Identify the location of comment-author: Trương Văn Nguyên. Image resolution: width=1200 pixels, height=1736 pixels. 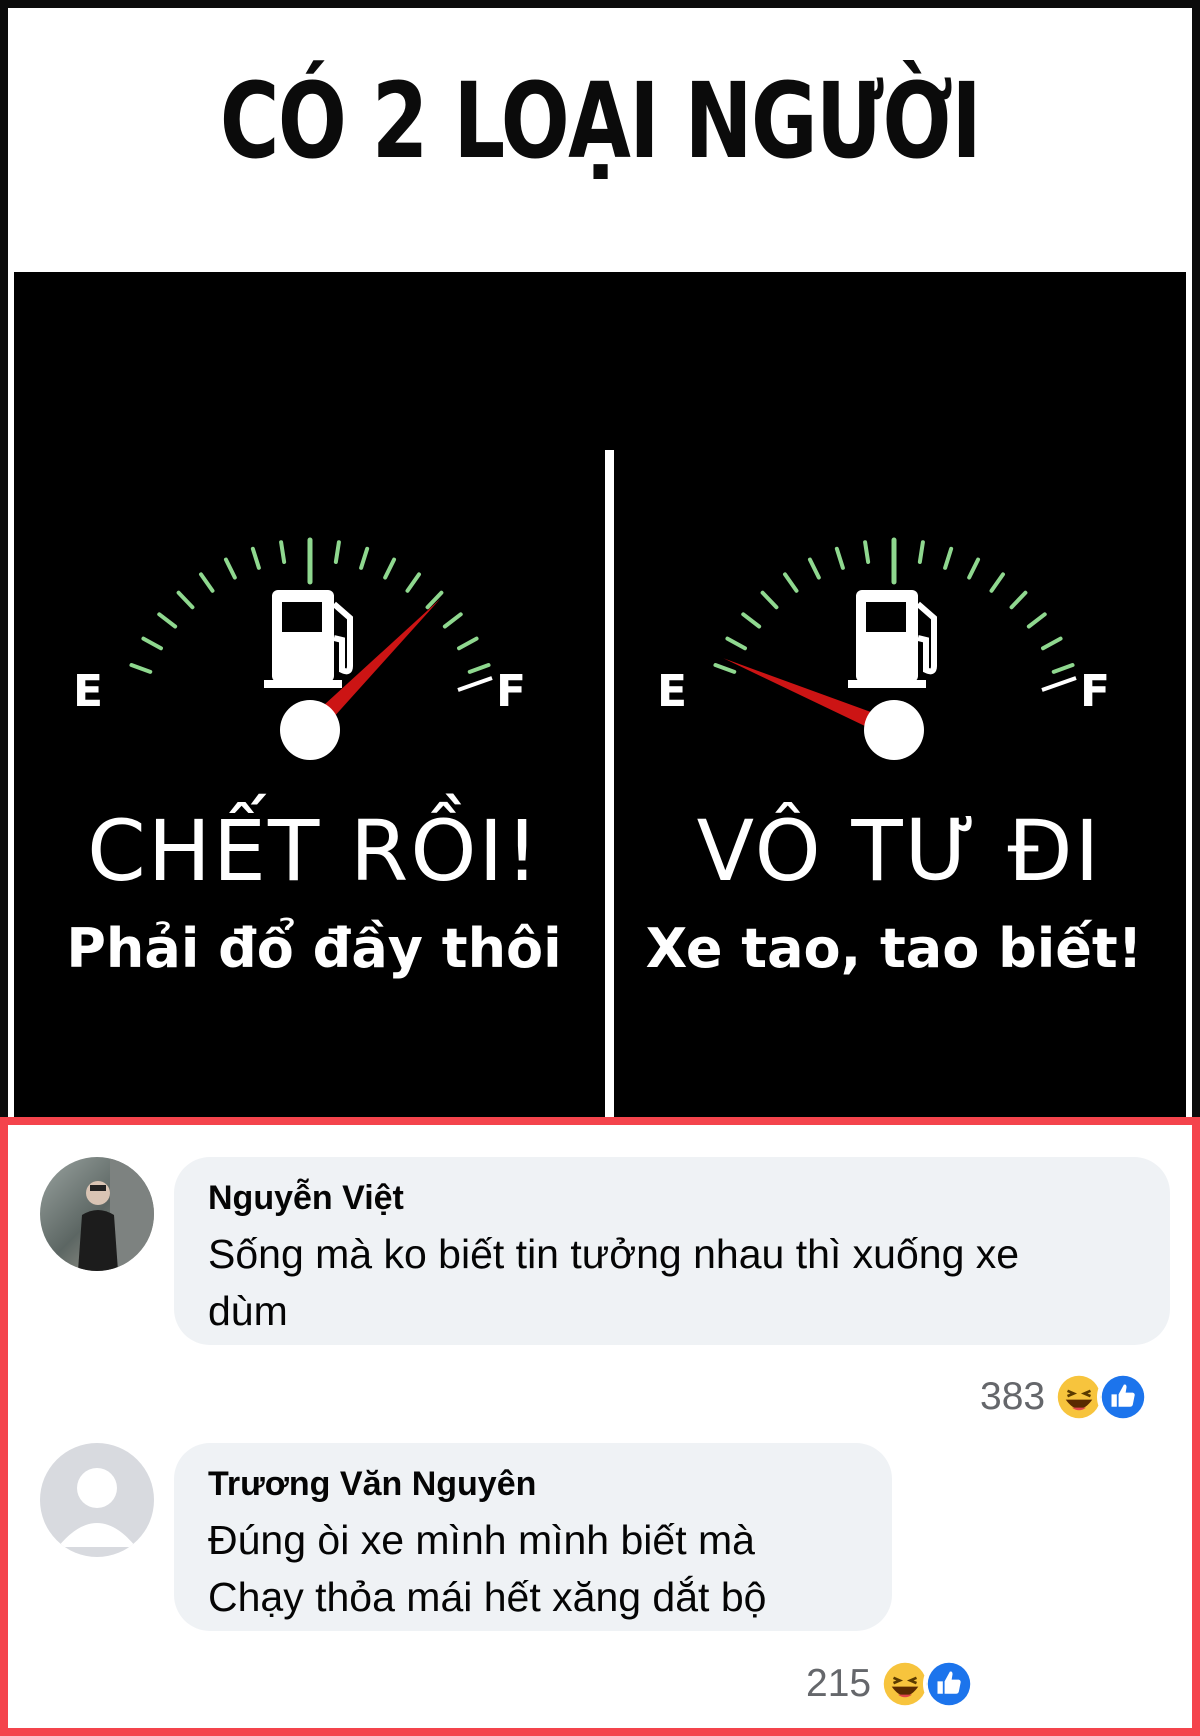
(533, 1484).